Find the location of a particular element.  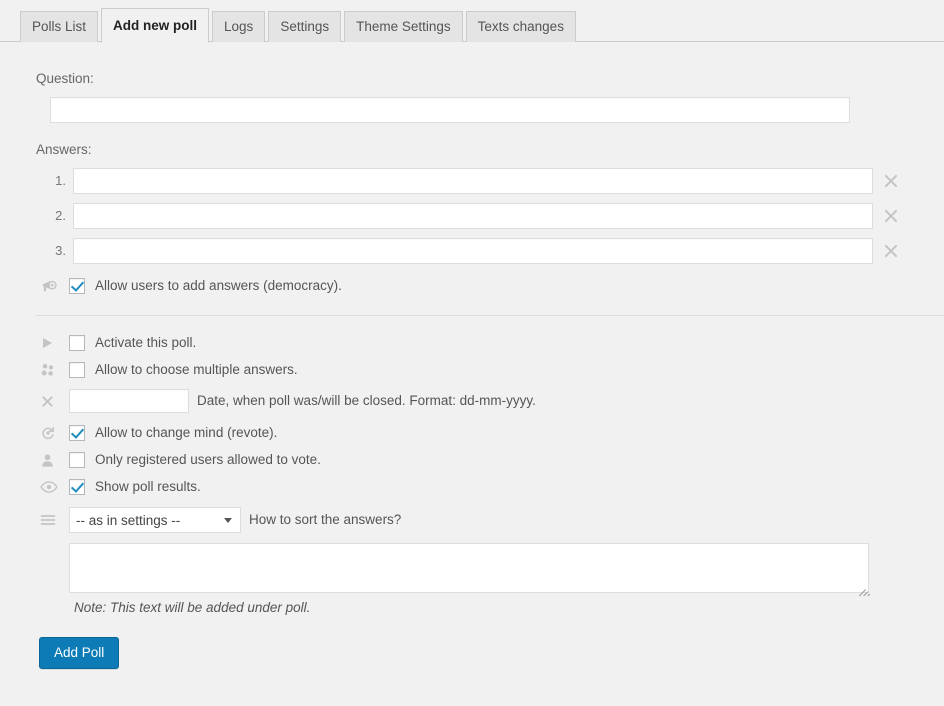

tab-add-new-poll: Add new poll is located at coordinates (155, 25).